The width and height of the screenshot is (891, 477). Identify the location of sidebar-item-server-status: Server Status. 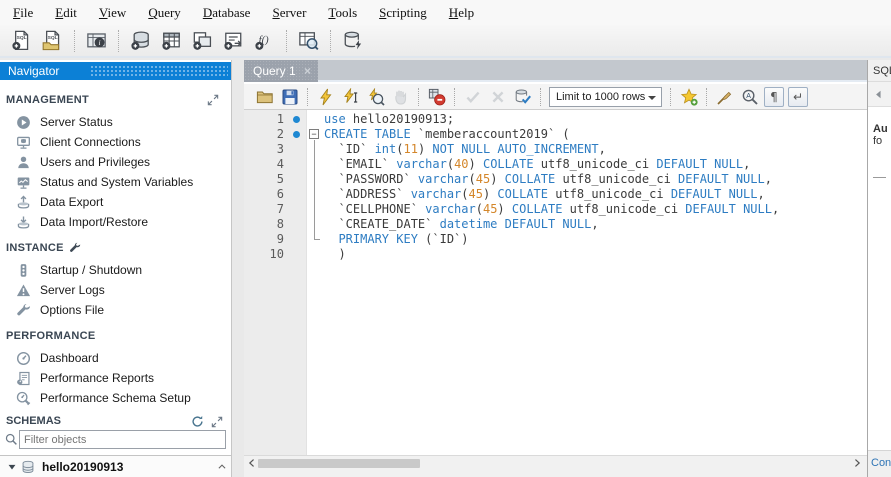
(115, 122).